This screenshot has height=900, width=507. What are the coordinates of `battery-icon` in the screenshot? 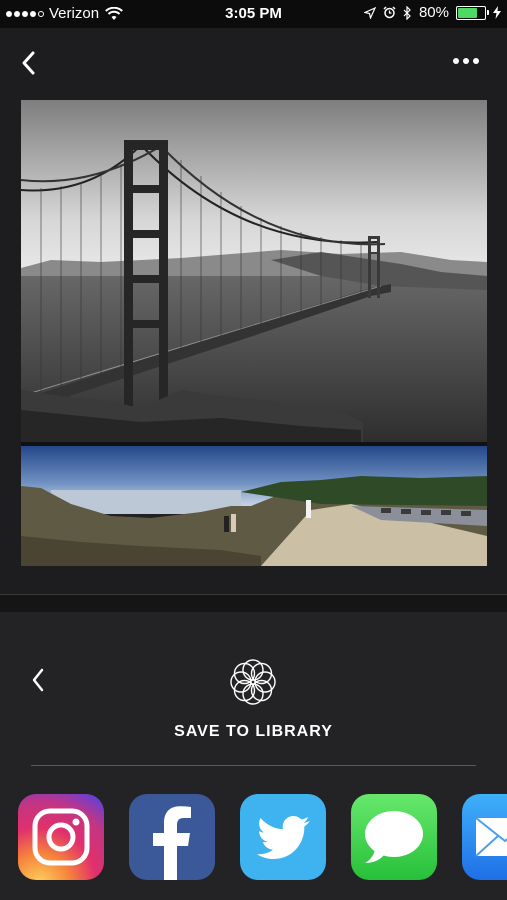 It's located at (472, 12).